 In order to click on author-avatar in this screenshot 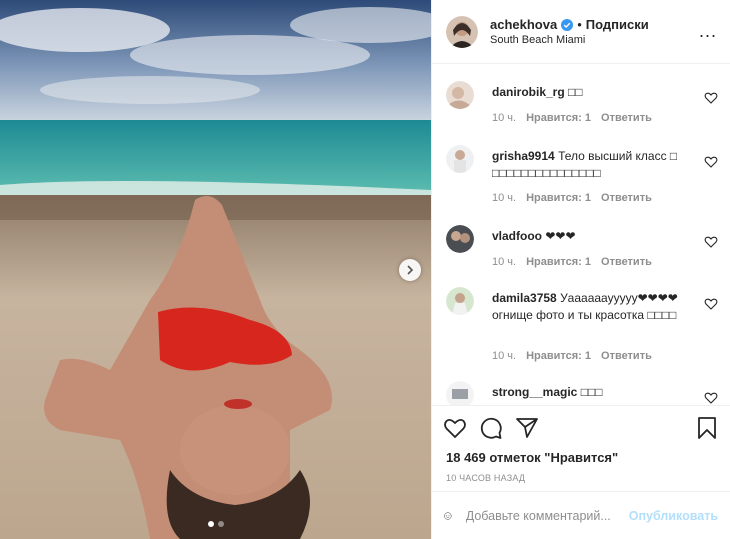, I will do `click(462, 31)`.